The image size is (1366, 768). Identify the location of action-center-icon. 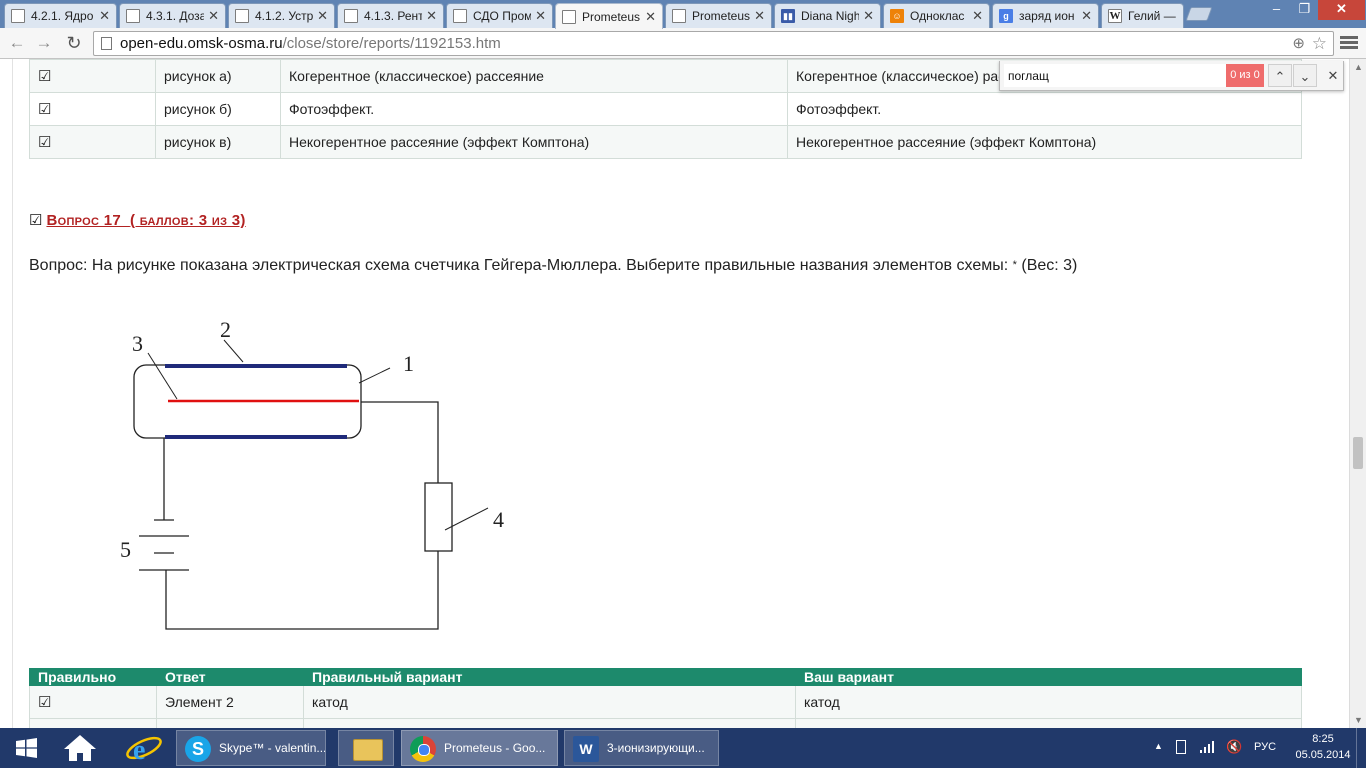
(1181, 747).